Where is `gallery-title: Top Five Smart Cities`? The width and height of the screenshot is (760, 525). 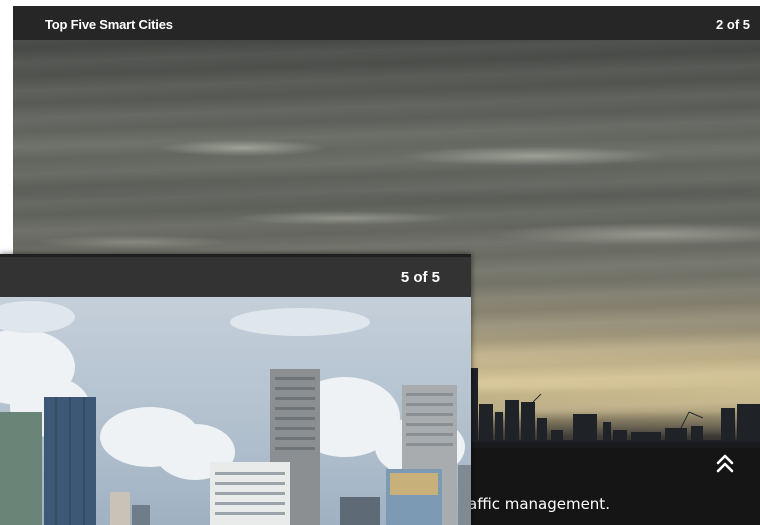 gallery-title: Top Five Smart Cities is located at coordinates (109, 24).